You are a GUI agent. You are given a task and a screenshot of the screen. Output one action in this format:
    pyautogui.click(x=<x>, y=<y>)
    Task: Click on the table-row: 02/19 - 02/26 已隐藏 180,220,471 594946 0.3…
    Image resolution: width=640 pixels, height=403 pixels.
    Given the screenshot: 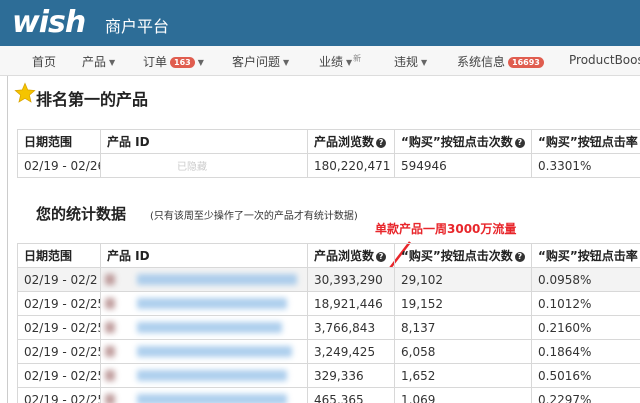 What is the action you would take?
    pyautogui.click(x=328, y=165)
    